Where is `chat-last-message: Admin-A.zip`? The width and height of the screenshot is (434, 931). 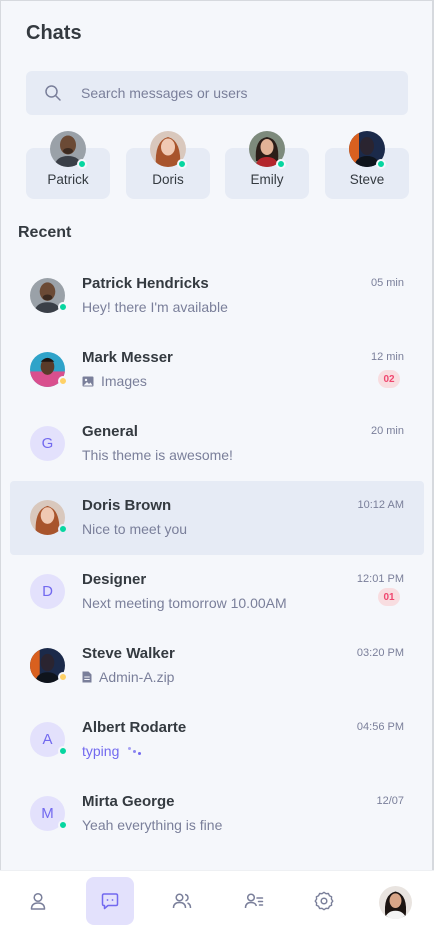 chat-last-message: Admin-A.zip is located at coordinates (128, 677).